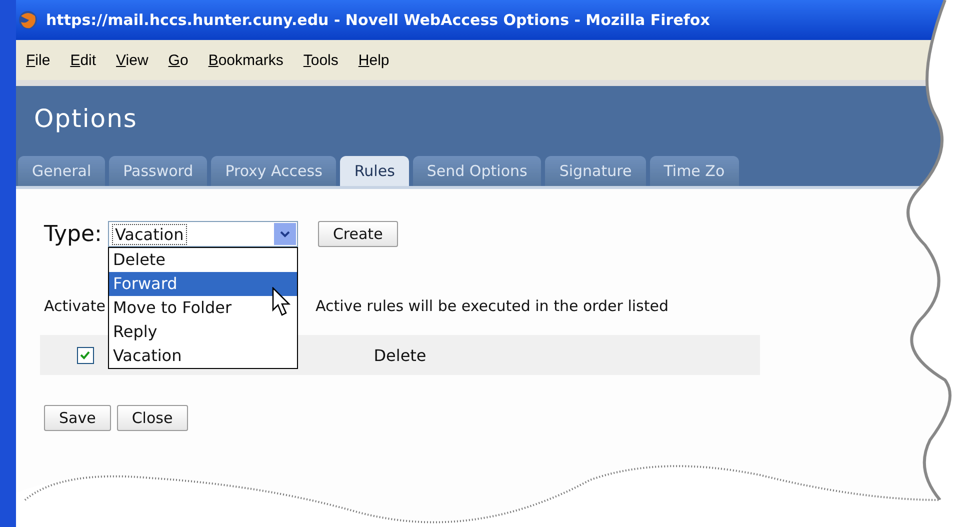 Image resolution: width=953 pixels, height=527 pixels. I want to click on action-button: Save, so click(77, 418).